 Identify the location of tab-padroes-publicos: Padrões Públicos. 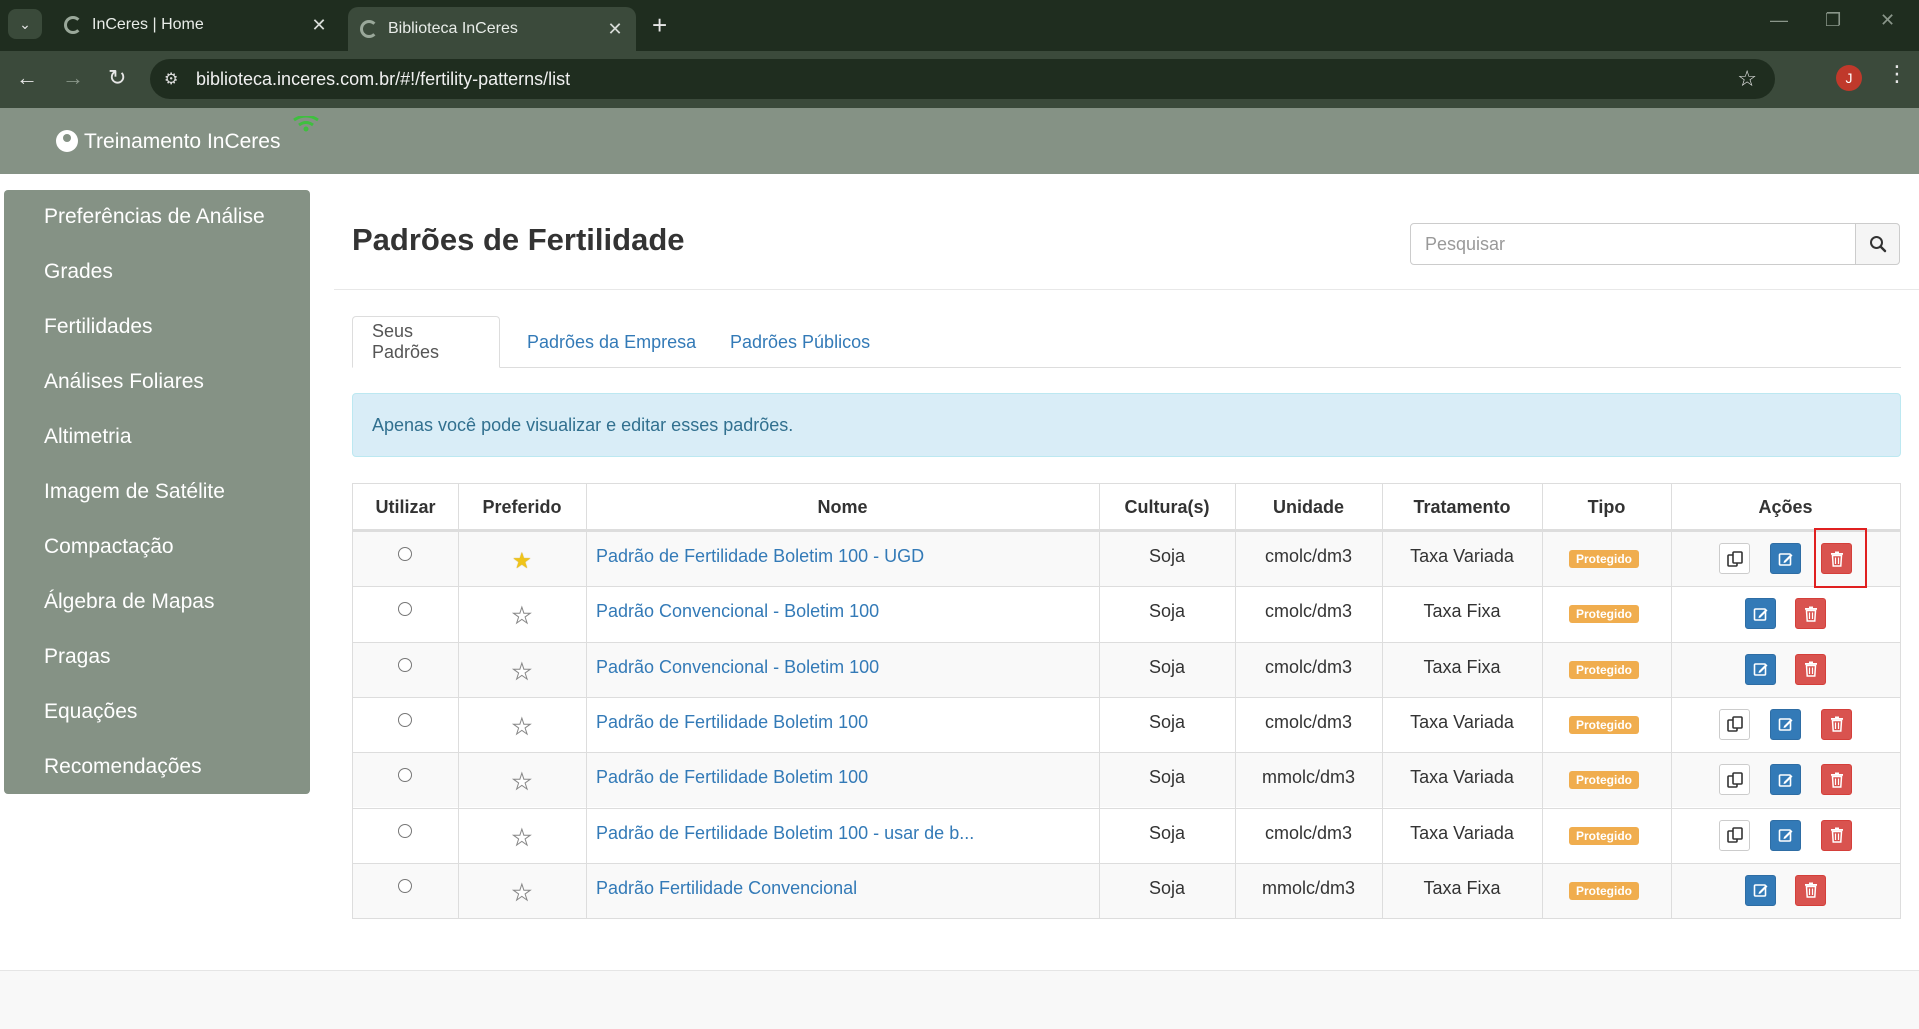
(800, 342).